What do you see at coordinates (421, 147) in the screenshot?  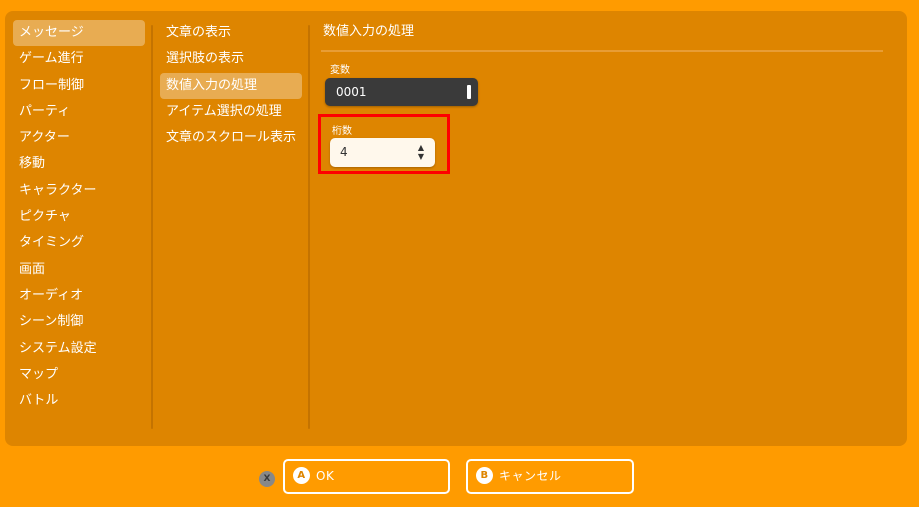 I see `arrow-up-icon: ▲` at bounding box center [421, 147].